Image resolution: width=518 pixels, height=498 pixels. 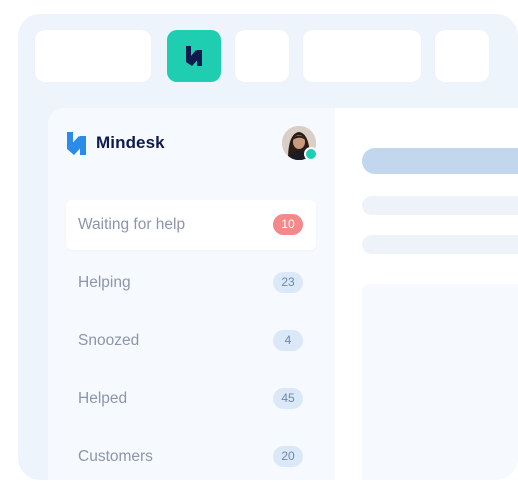 What do you see at coordinates (130, 142) in the screenshot?
I see `brand-name: Mindesk` at bounding box center [130, 142].